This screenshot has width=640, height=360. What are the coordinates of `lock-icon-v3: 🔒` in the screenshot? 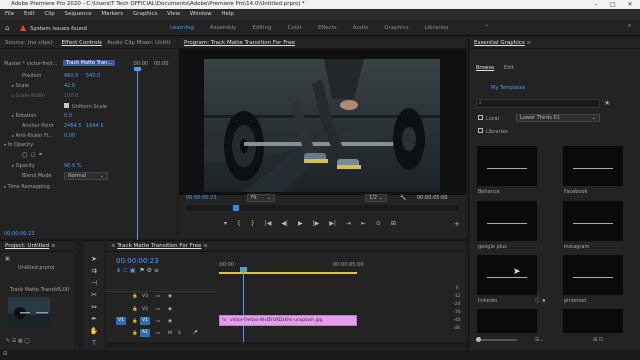 It's located at (135, 296).